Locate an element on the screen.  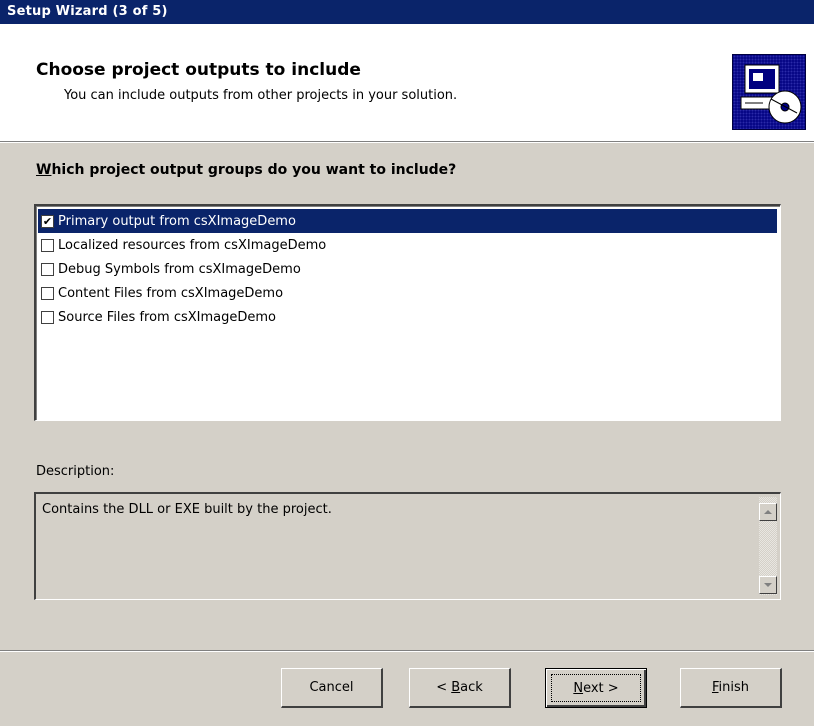
next-accel: N is located at coordinates (578, 688).